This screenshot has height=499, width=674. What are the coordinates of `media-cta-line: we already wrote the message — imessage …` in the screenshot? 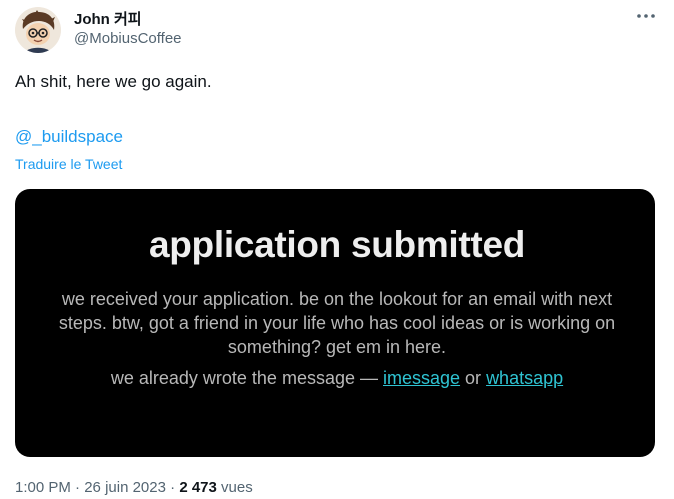 It's located at (337, 378).